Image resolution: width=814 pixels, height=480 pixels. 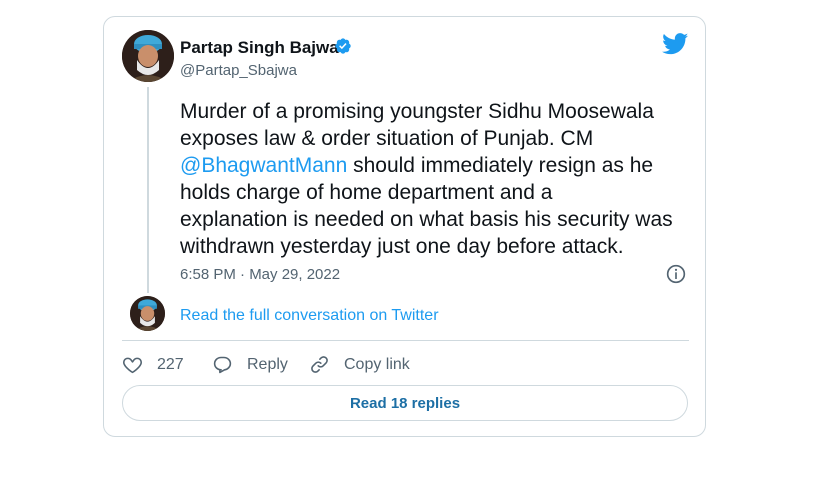 What do you see at coordinates (170, 364) in the screenshot?
I see `like-count: 227` at bounding box center [170, 364].